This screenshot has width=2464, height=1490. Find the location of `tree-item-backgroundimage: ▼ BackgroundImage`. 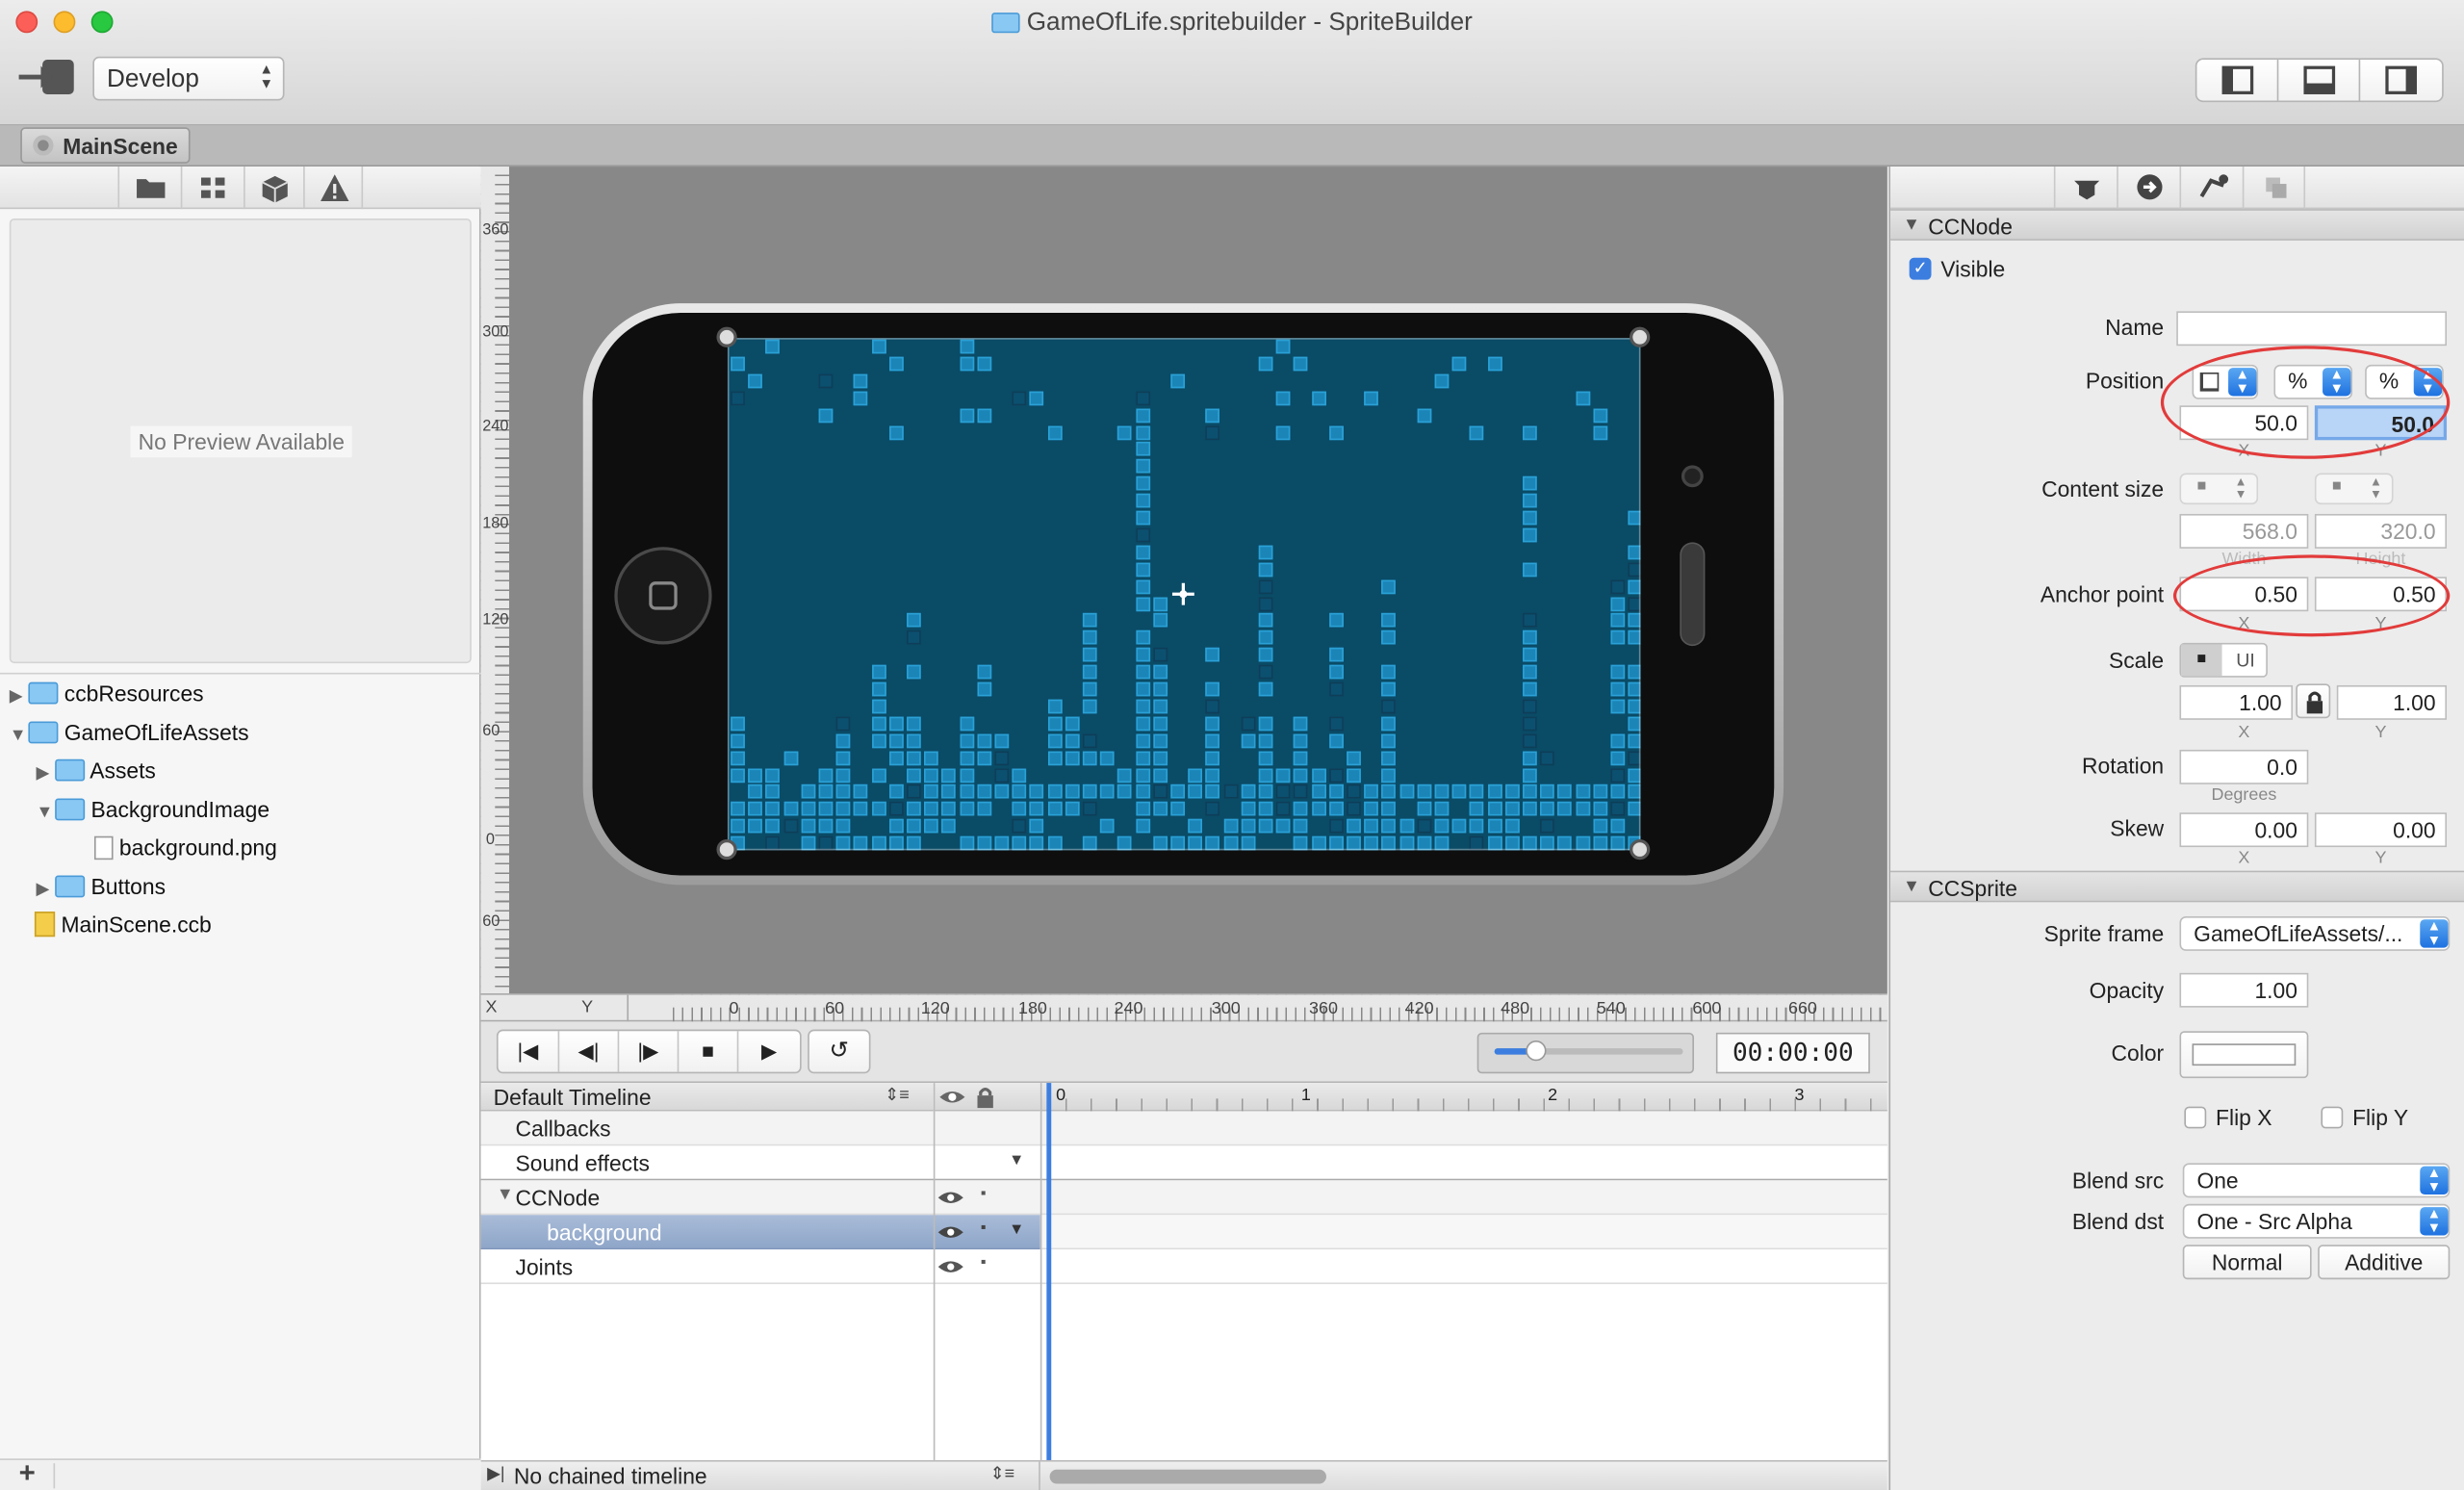

tree-item-backgroundimage: ▼ BackgroundImage is located at coordinates (153, 809).